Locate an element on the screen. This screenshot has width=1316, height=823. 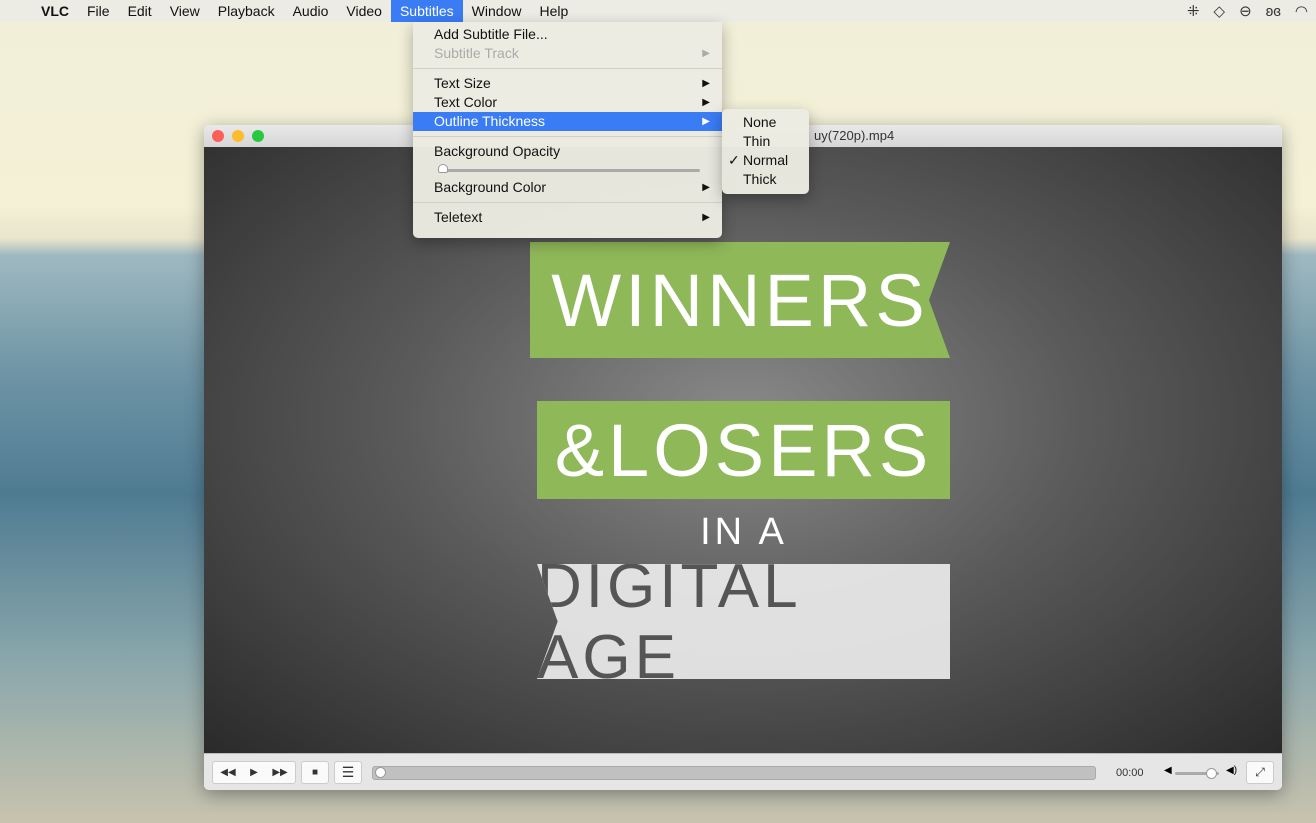
background-opacity-slider is located at coordinates (569, 168).